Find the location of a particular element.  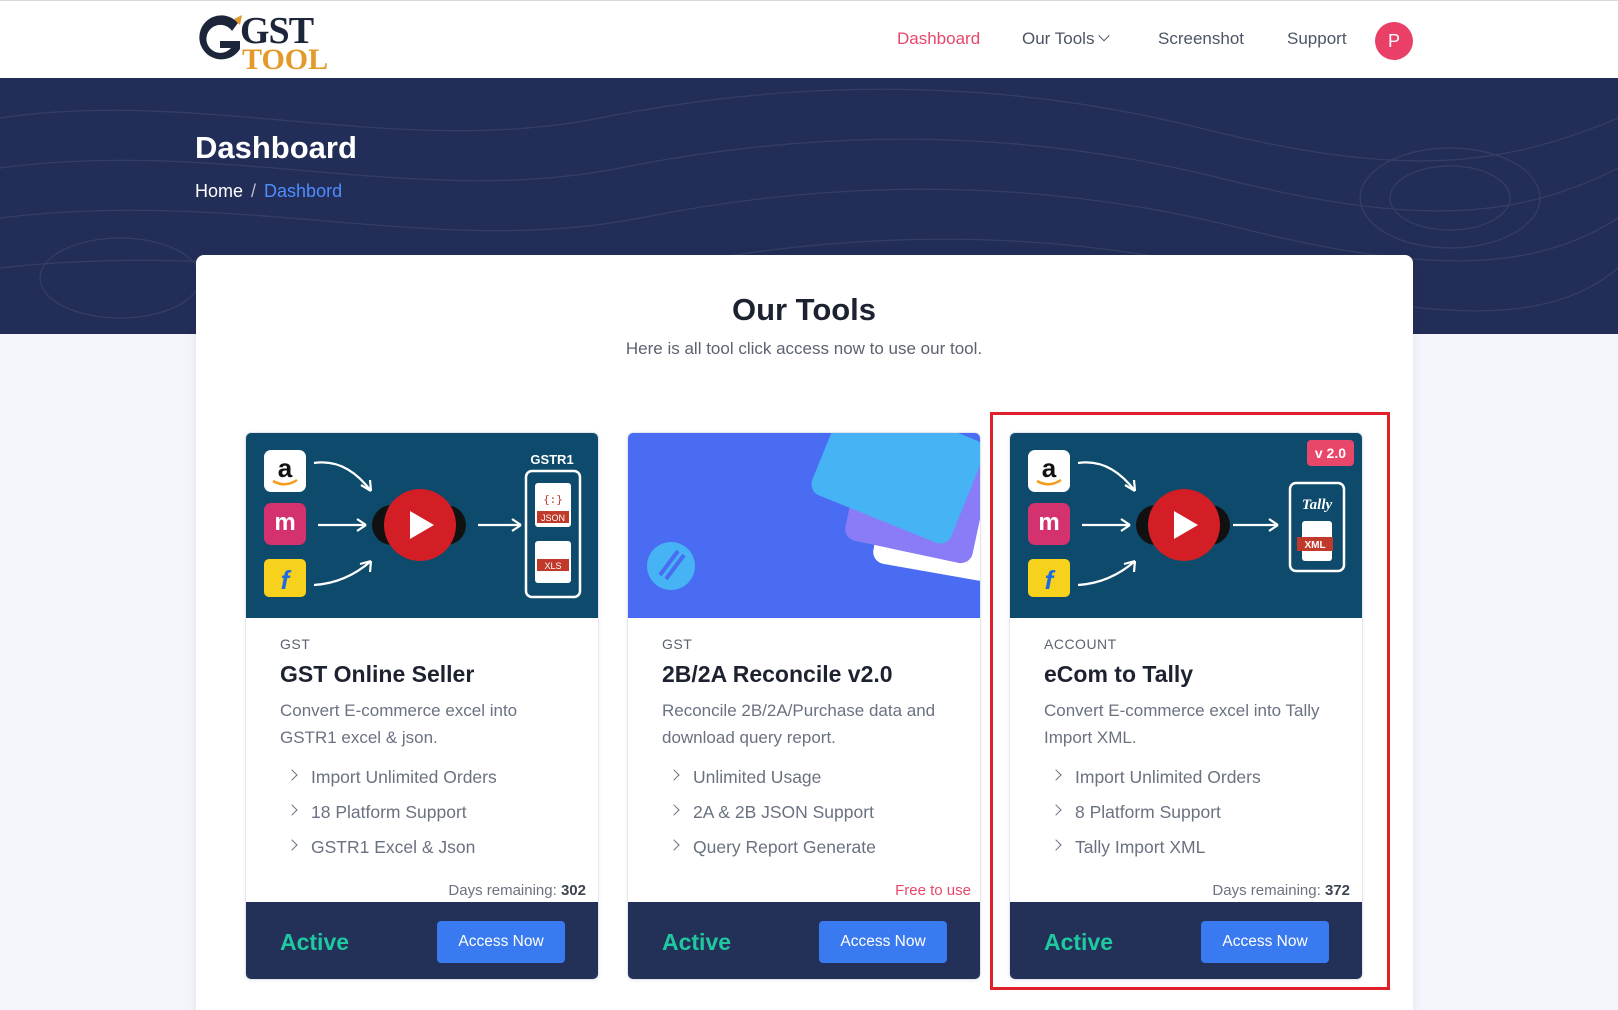

feature-item: 8 Platform Support is located at coordinates (1152, 819).